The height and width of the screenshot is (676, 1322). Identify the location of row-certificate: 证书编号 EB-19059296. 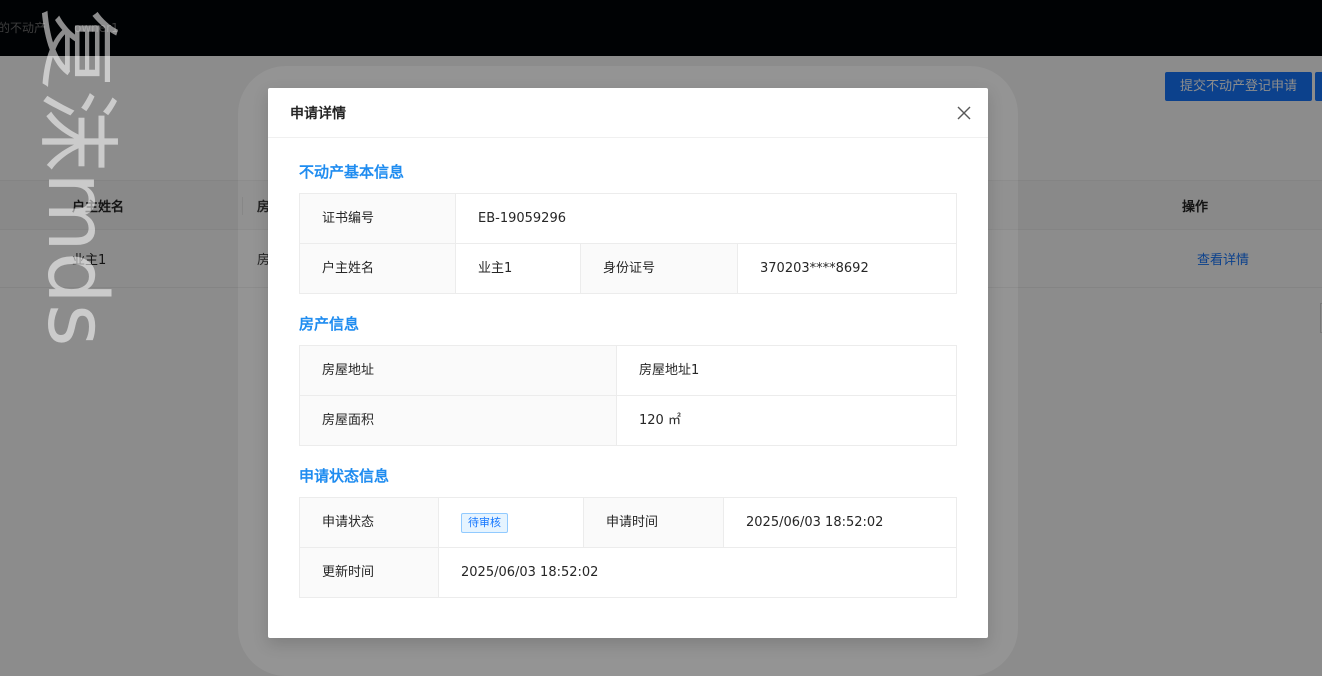
(628, 219).